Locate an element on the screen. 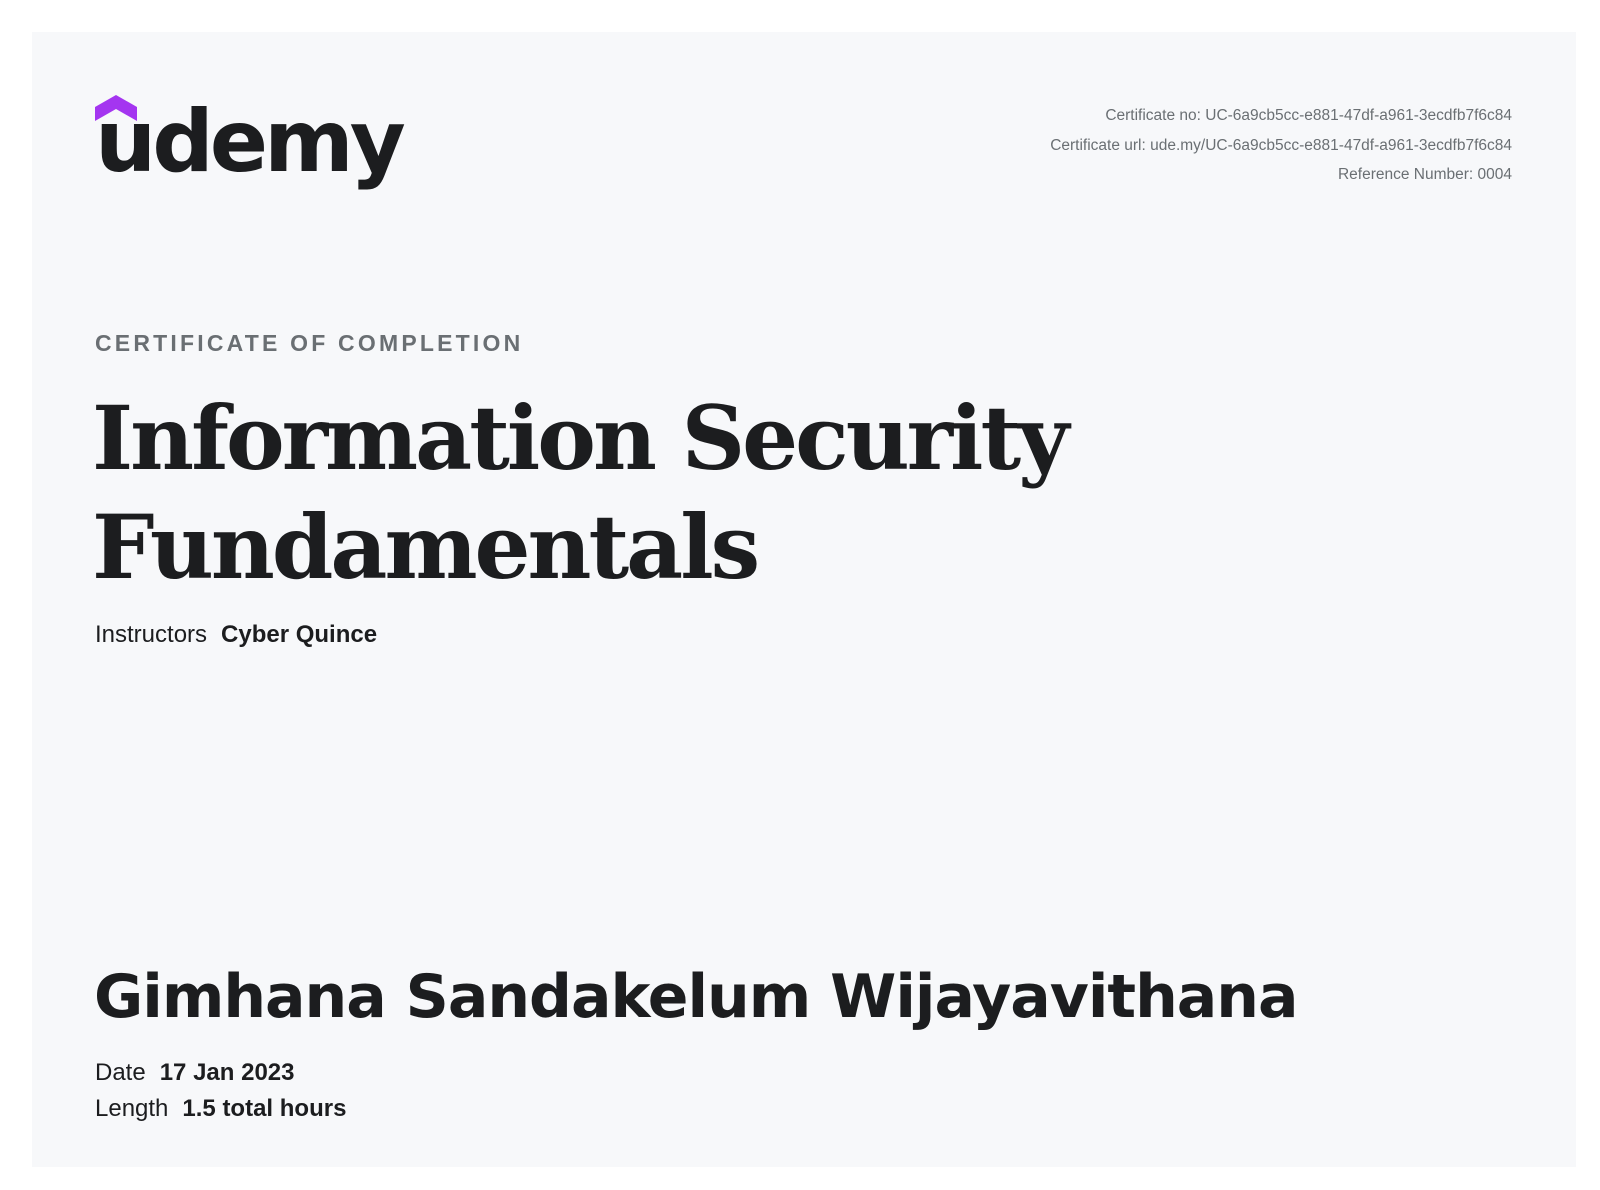  logo-wordmark: udemy is located at coordinates (250, 142).